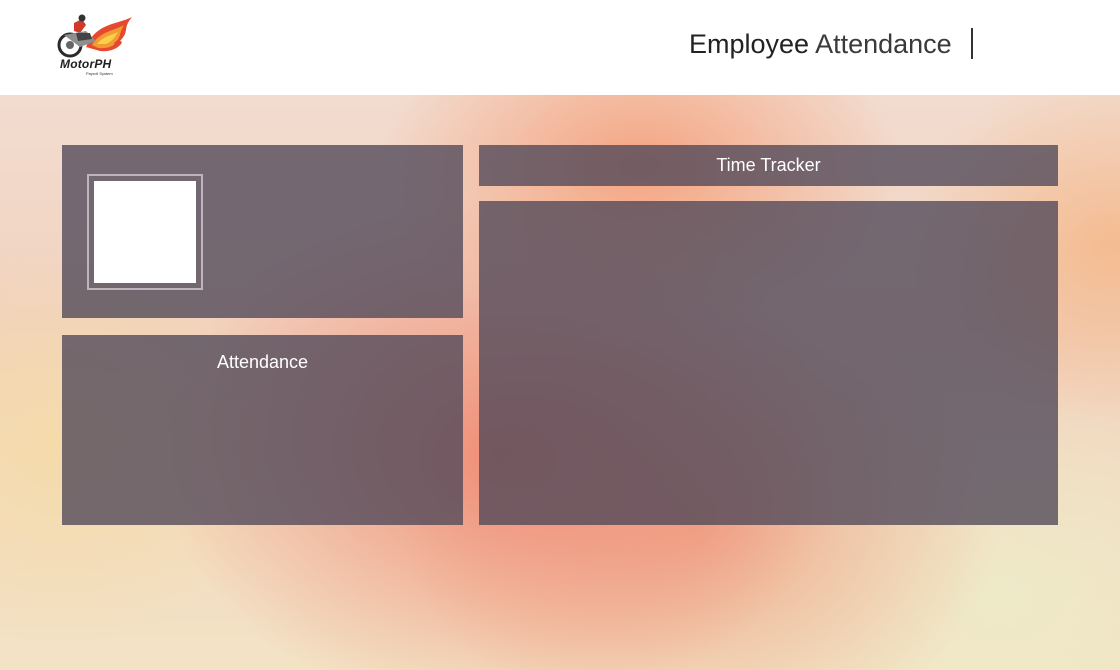  I want to click on profile-panel, so click(262, 231).